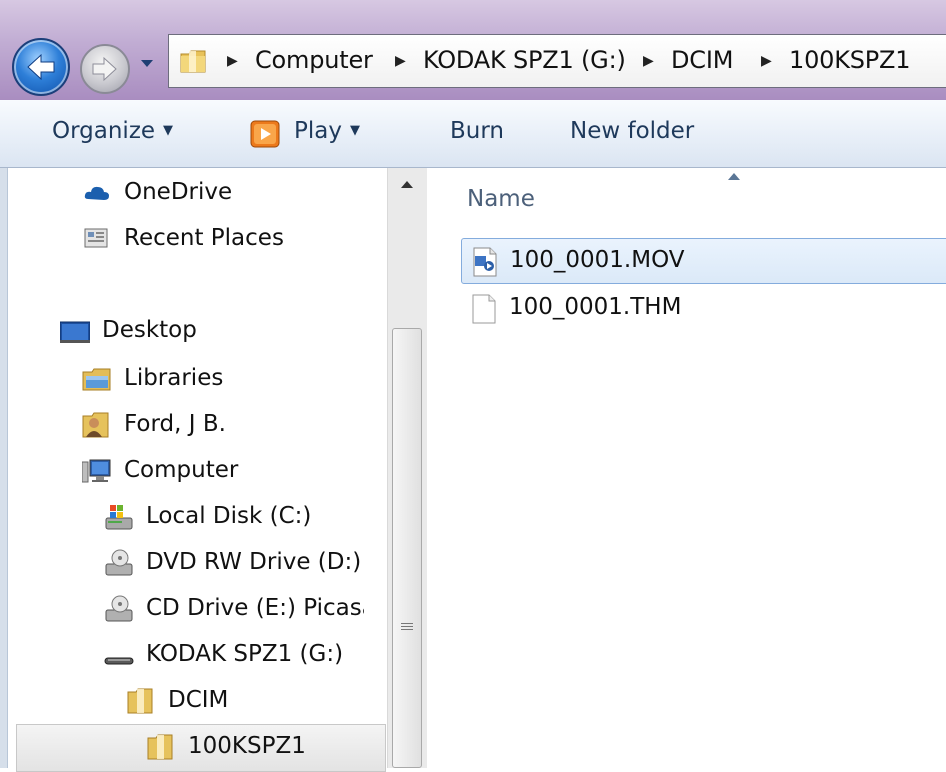  What do you see at coordinates (595, 307) in the screenshot?
I see `file-name: 100_0001.THM` at bounding box center [595, 307].